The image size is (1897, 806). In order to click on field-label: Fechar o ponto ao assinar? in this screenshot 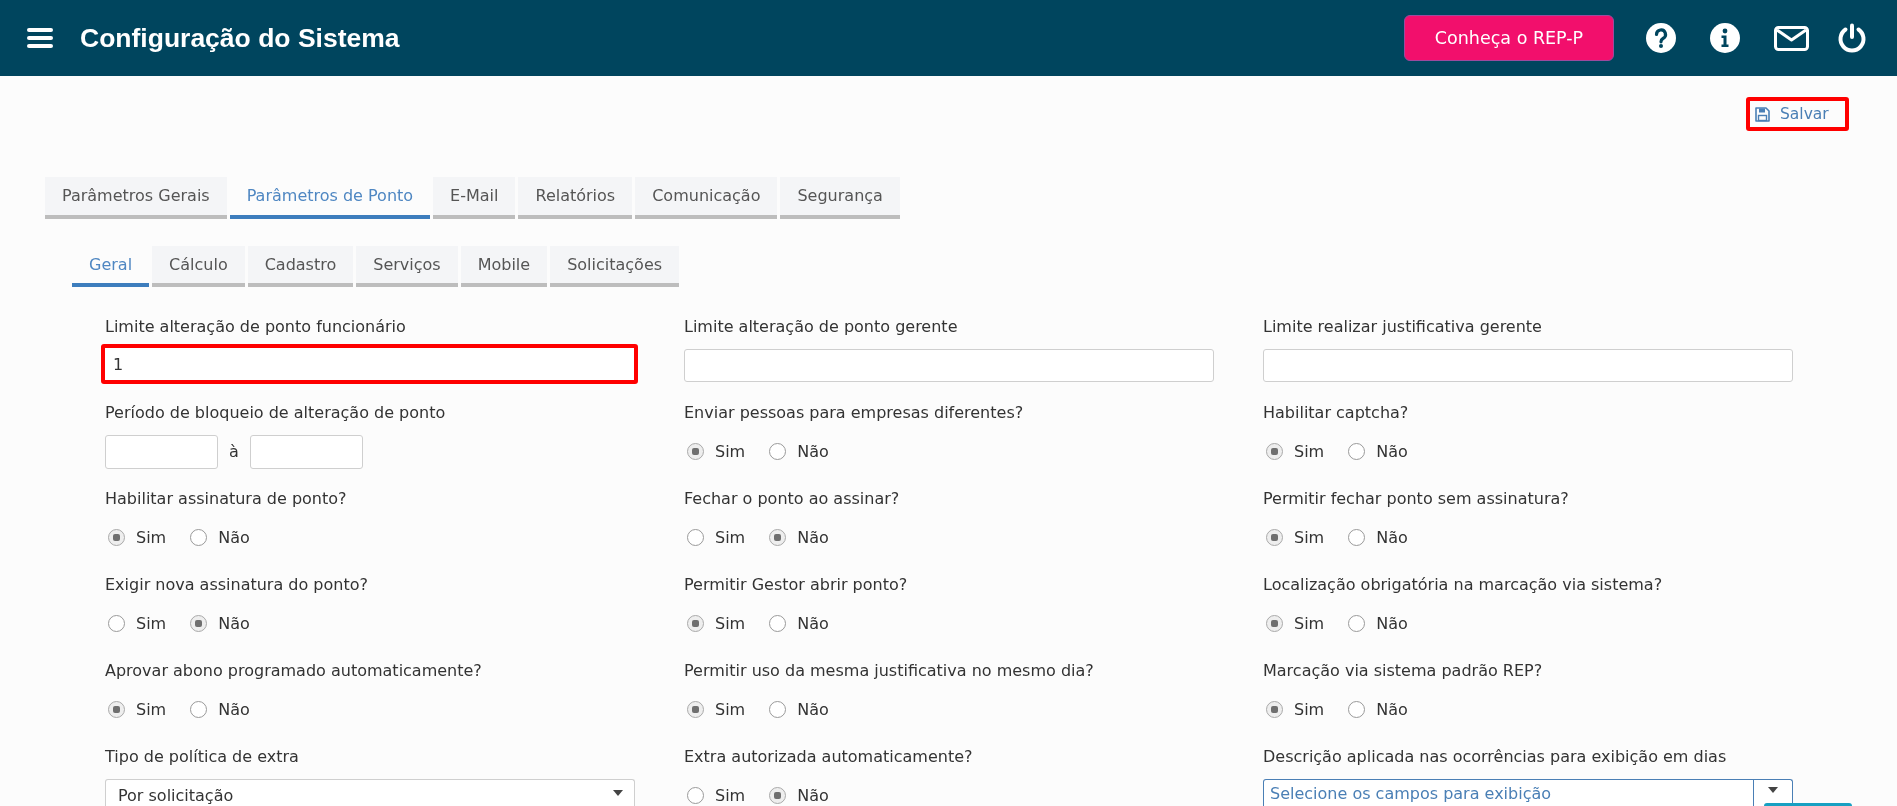, I will do `click(792, 499)`.